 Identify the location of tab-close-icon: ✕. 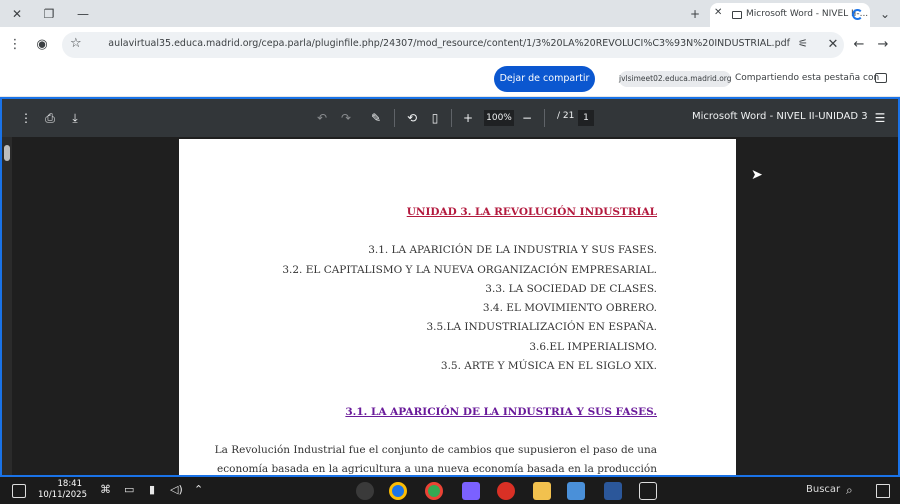
(718, 12).